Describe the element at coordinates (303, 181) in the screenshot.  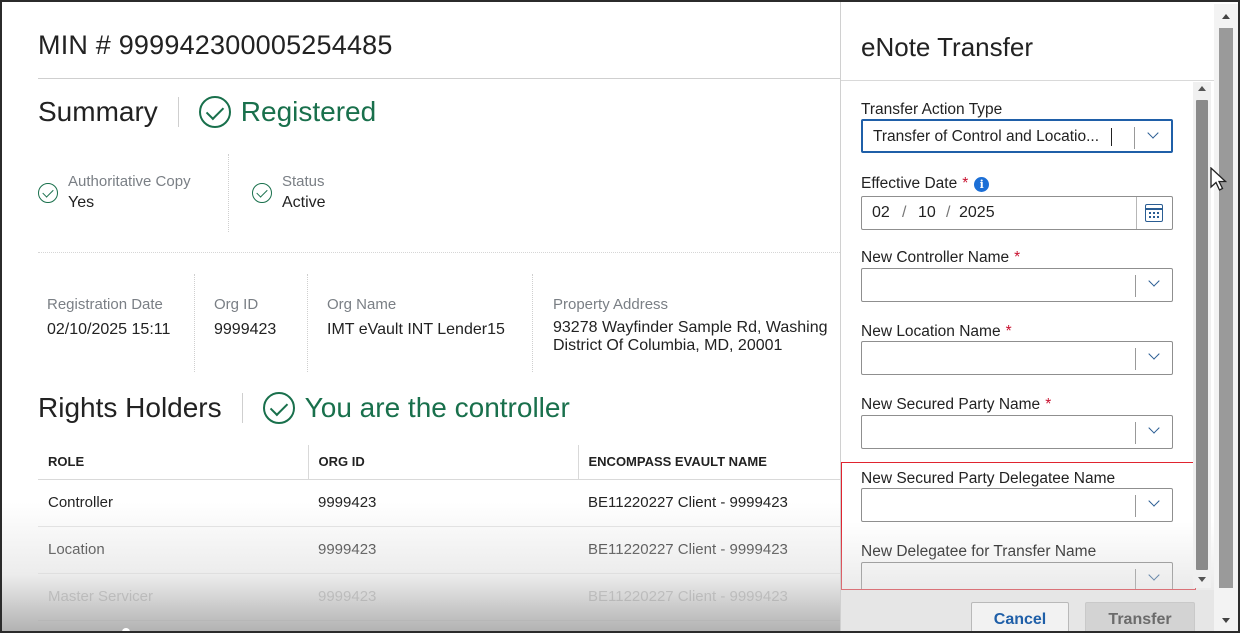
I see `status-label: Status` at that location.